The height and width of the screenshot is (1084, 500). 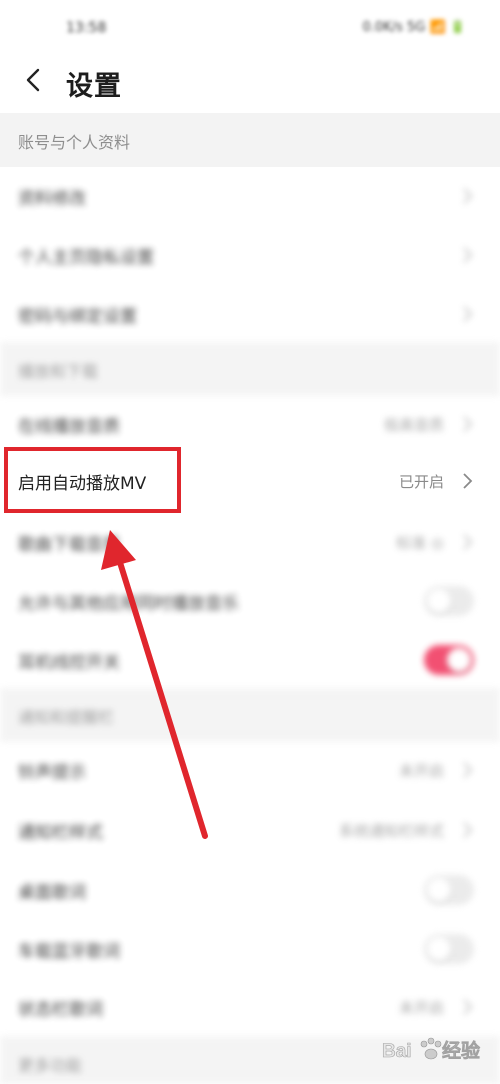 I want to click on section-header-notifications: 通知和提醒栏, so click(x=250, y=715).